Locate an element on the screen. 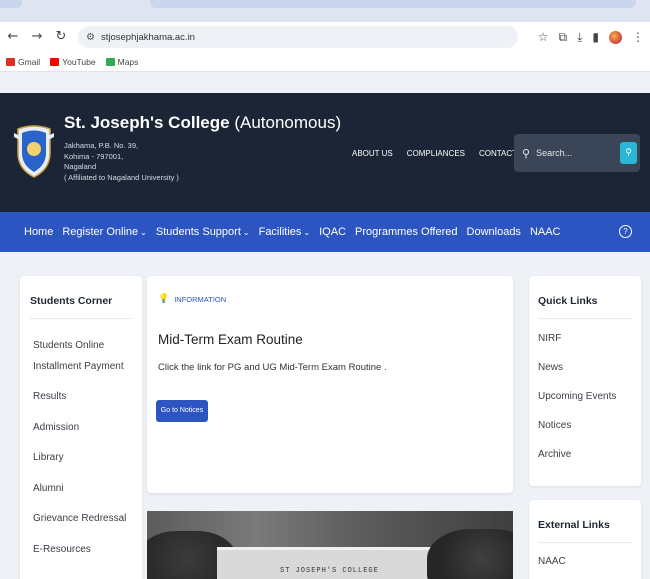 Image resolution: width=650 pixels, height=579 pixels. site-info-icon: ⚙ is located at coordinates (90, 37).